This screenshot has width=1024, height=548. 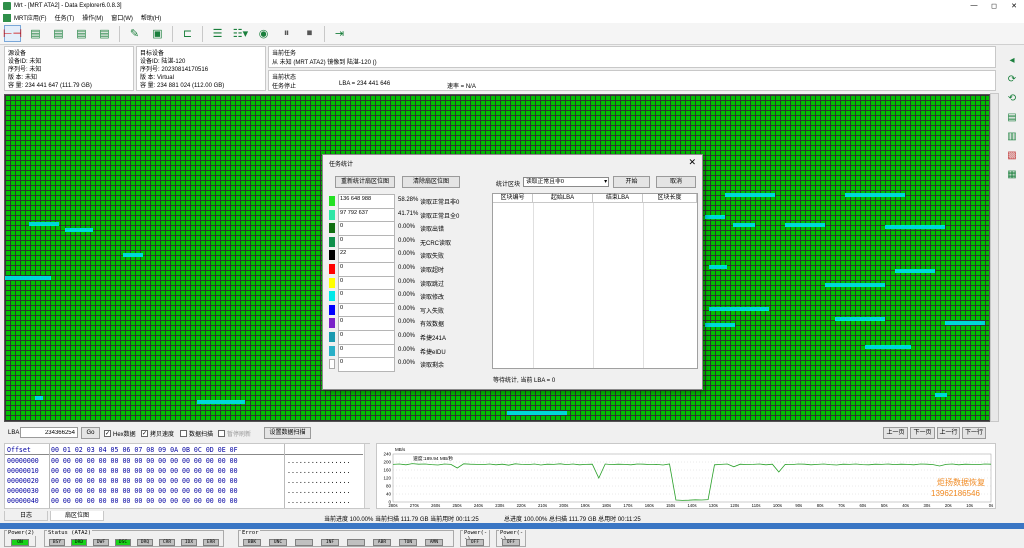 I want to click on prev-page-button: 上一页, so click(x=895, y=433).